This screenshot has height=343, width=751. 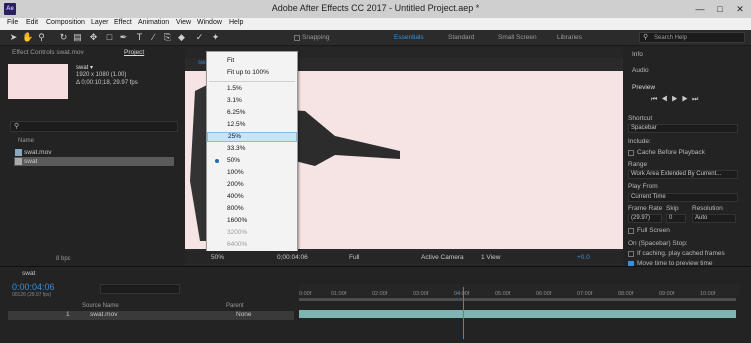 I want to click on eraser-tool-icon: ◆, so click(x=181, y=37).